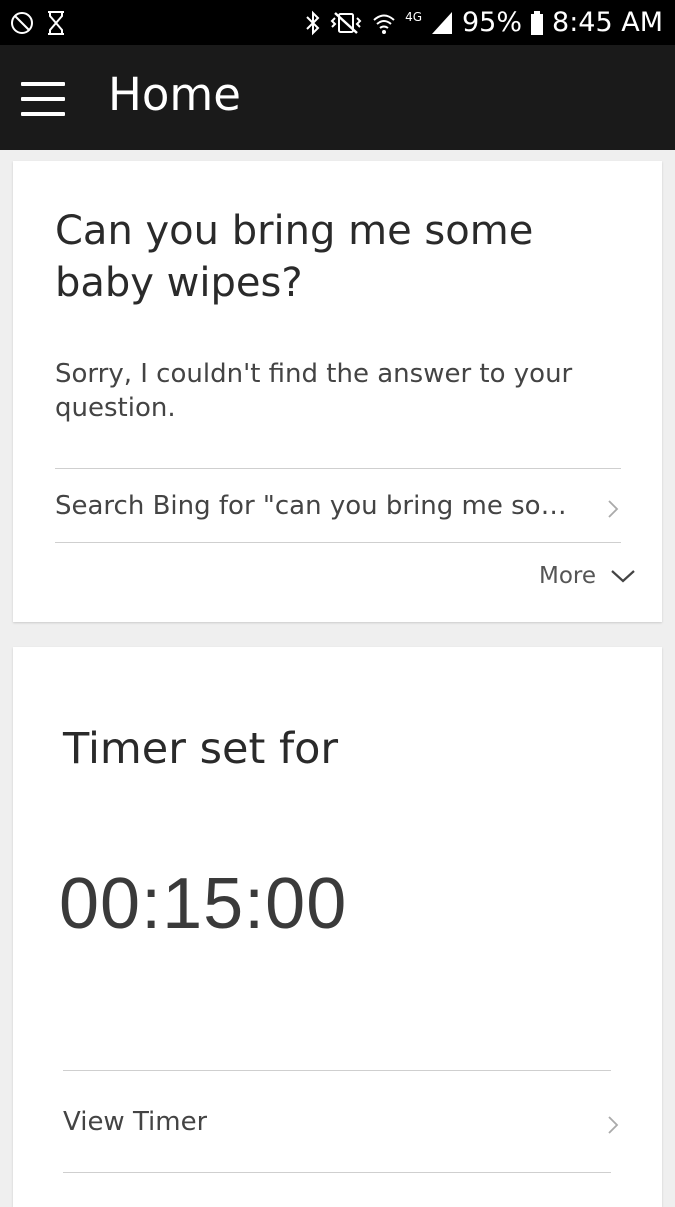  What do you see at coordinates (341, 1121) in the screenshot?
I see `view-timer-link: View Timer` at bounding box center [341, 1121].